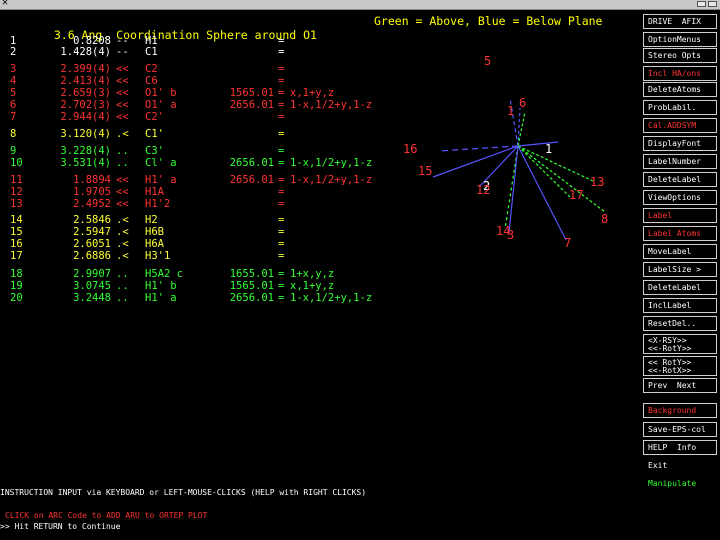 The image size is (720, 540). I want to click on table-row: 10 3.531(4).. Cl' a 2656.01 = 1-x,1/2+y,1-z, so click(220, 163).